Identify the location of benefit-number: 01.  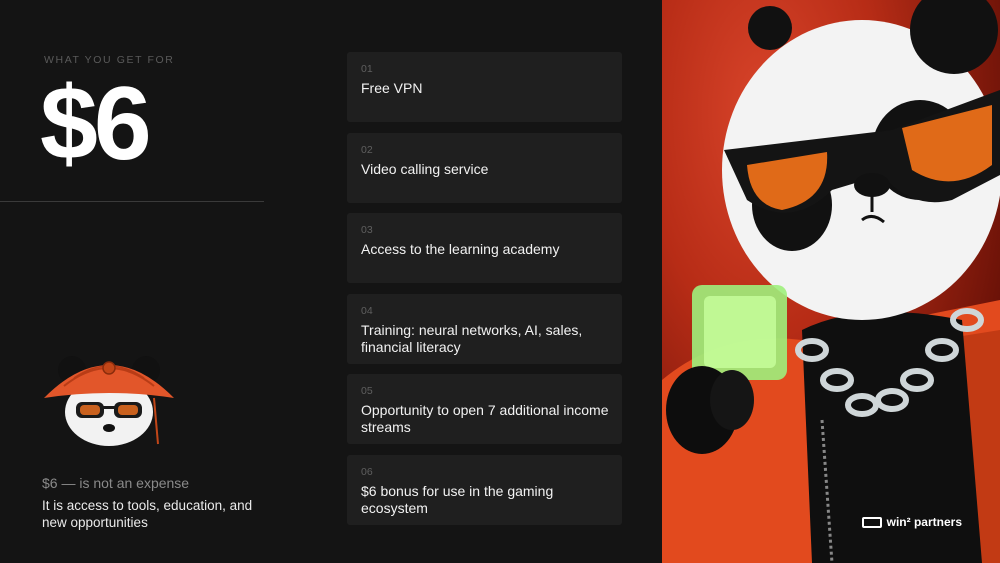
(367, 69).